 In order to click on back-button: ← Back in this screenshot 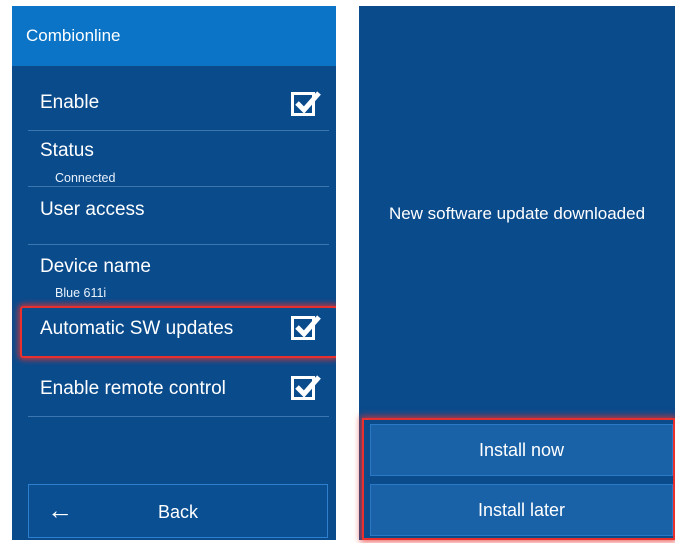, I will do `click(178, 511)`.